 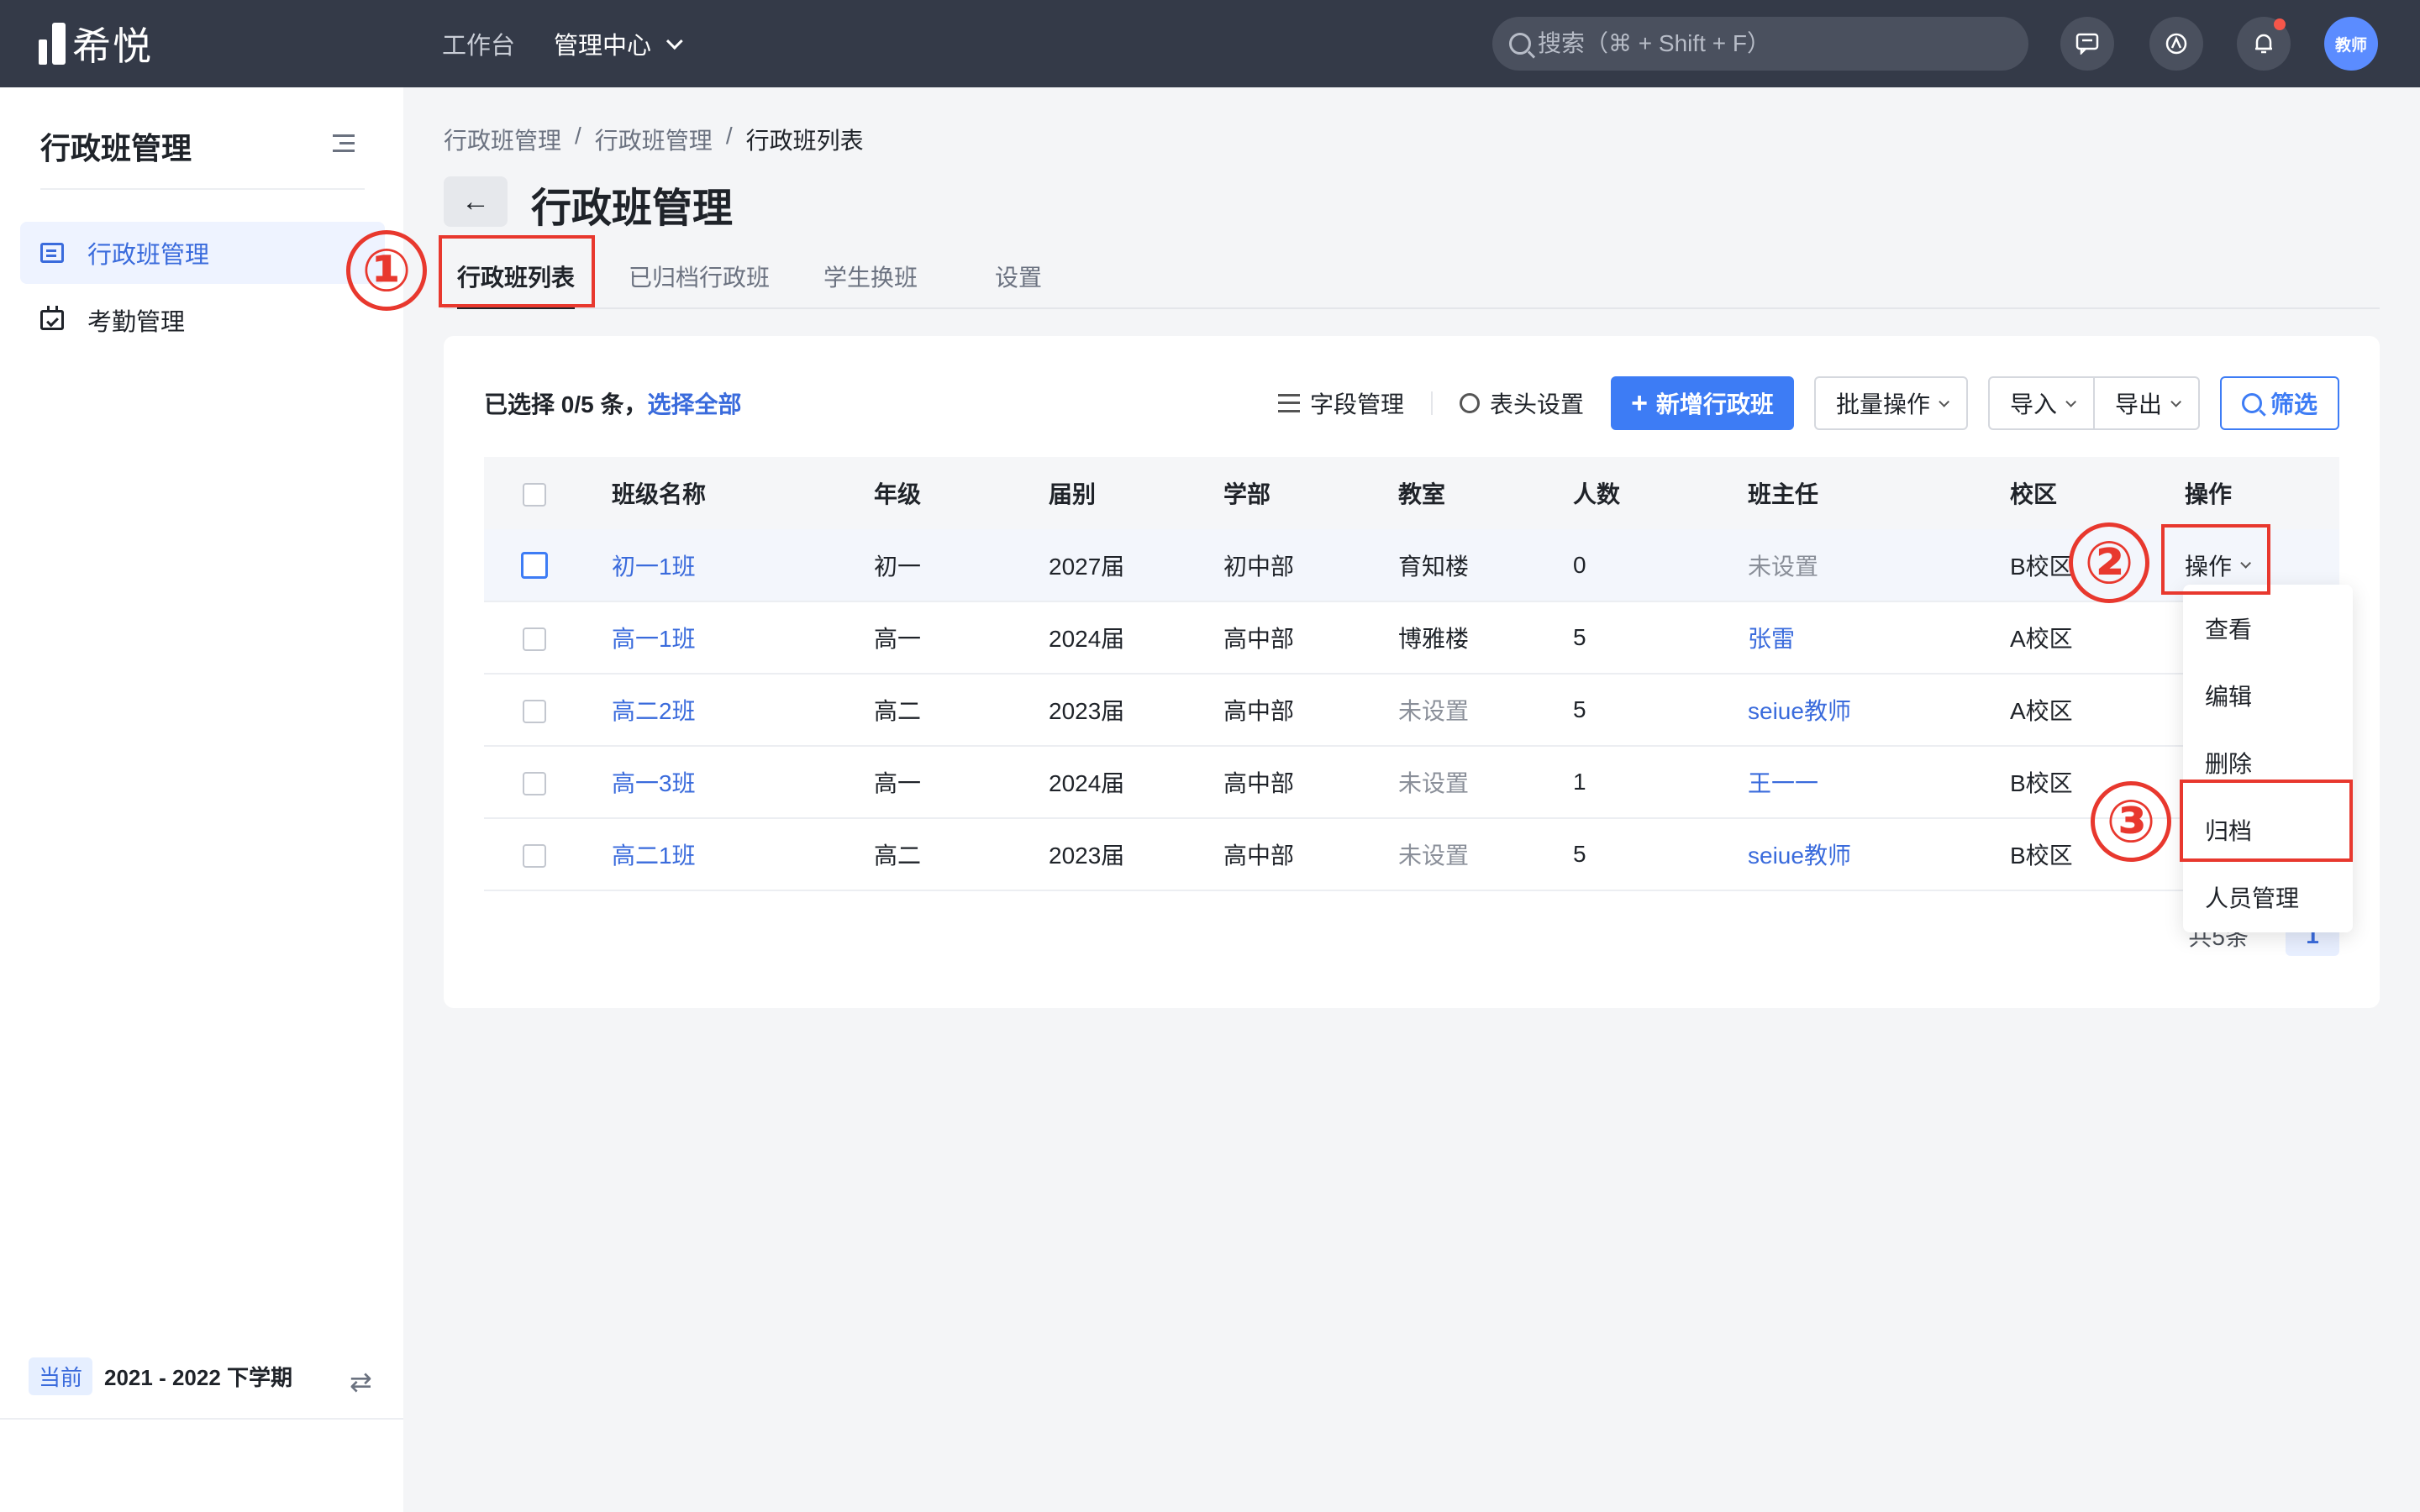 I want to click on table-cell: A校区, so click(x=2097, y=710).